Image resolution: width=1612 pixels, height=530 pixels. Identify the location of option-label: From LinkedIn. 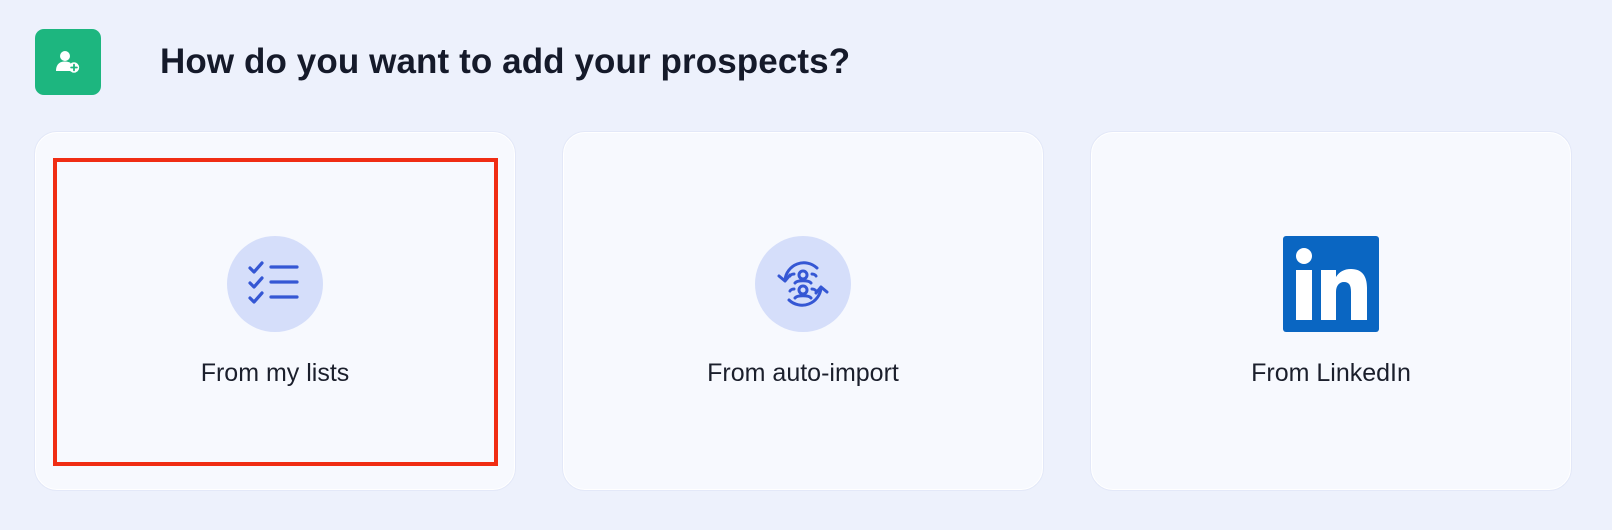
(1331, 373).